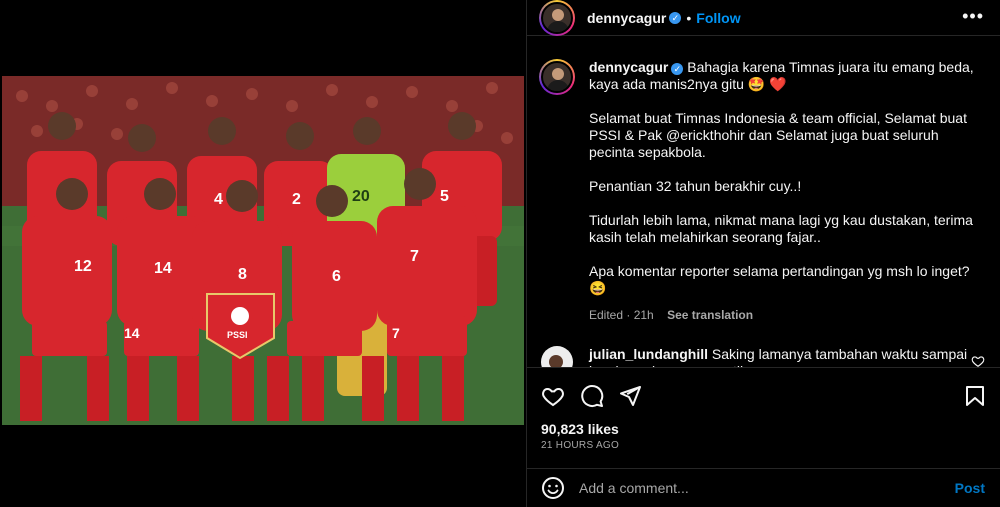  What do you see at coordinates (242, 274) in the screenshot?
I see `jersey-number-8: 8` at bounding box center [242, 274].